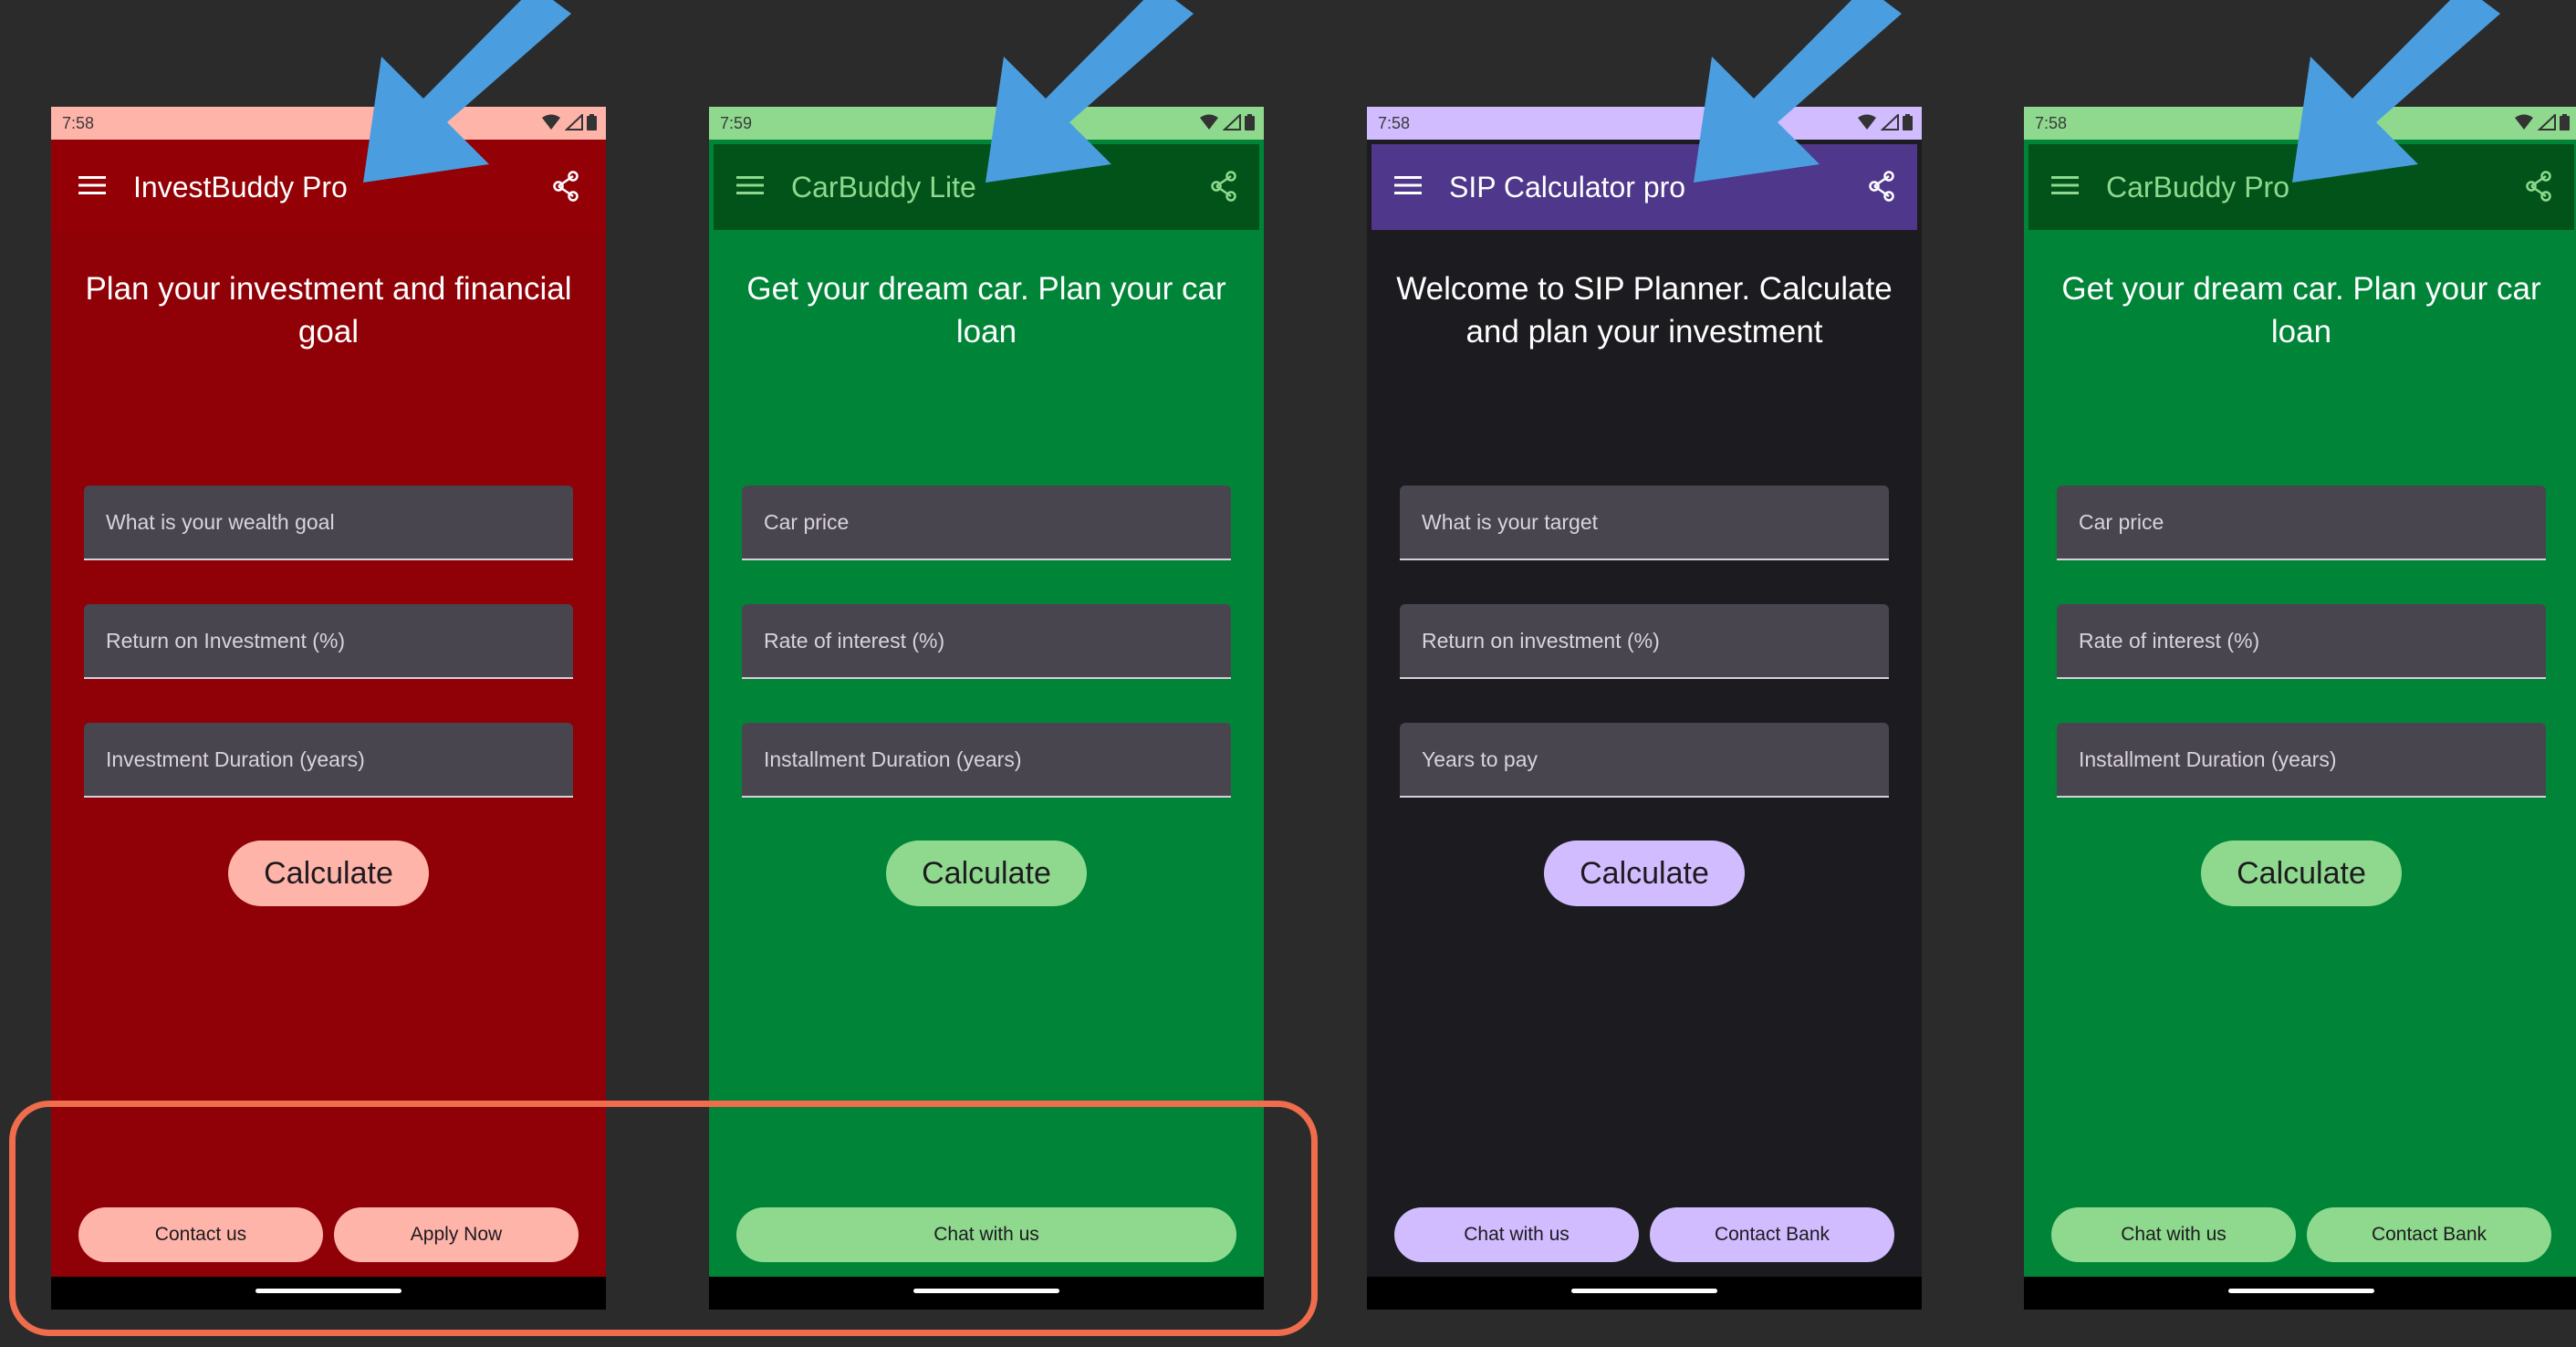 Image resolution: width=2576 pixels, height=1347 pixels. Describe the element at coordinates (1510, 522) in the screenshot. I see `field-label: What is your target` at that location.